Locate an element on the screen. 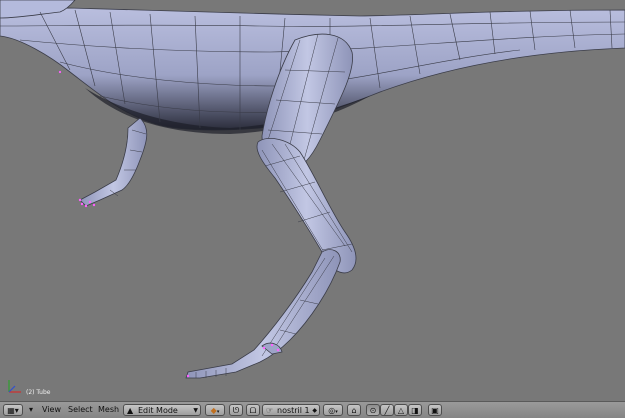 This screenshot has height=418, width=625. chevron-down-icon: ▼ is located at coordinates (195, 410).